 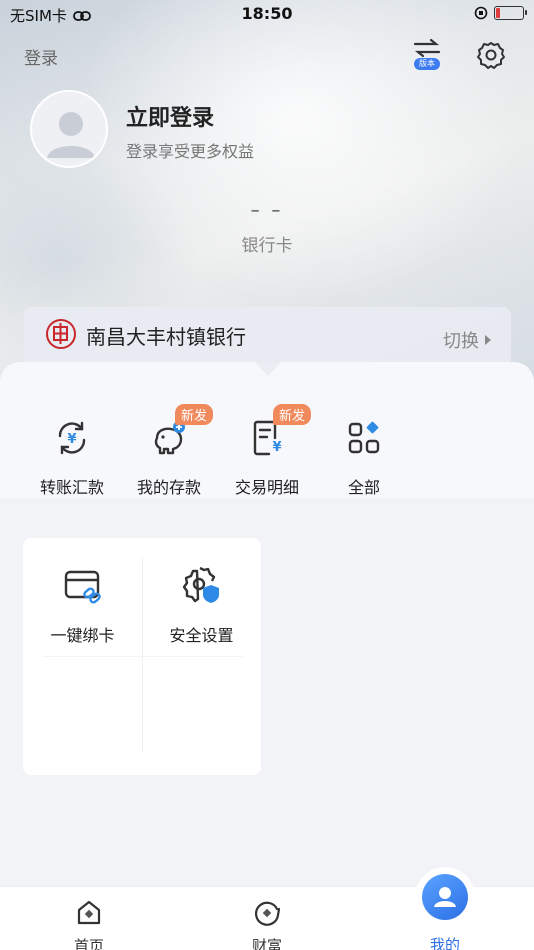 I want to click on clock: 18:50, so click(x=267, y=13).